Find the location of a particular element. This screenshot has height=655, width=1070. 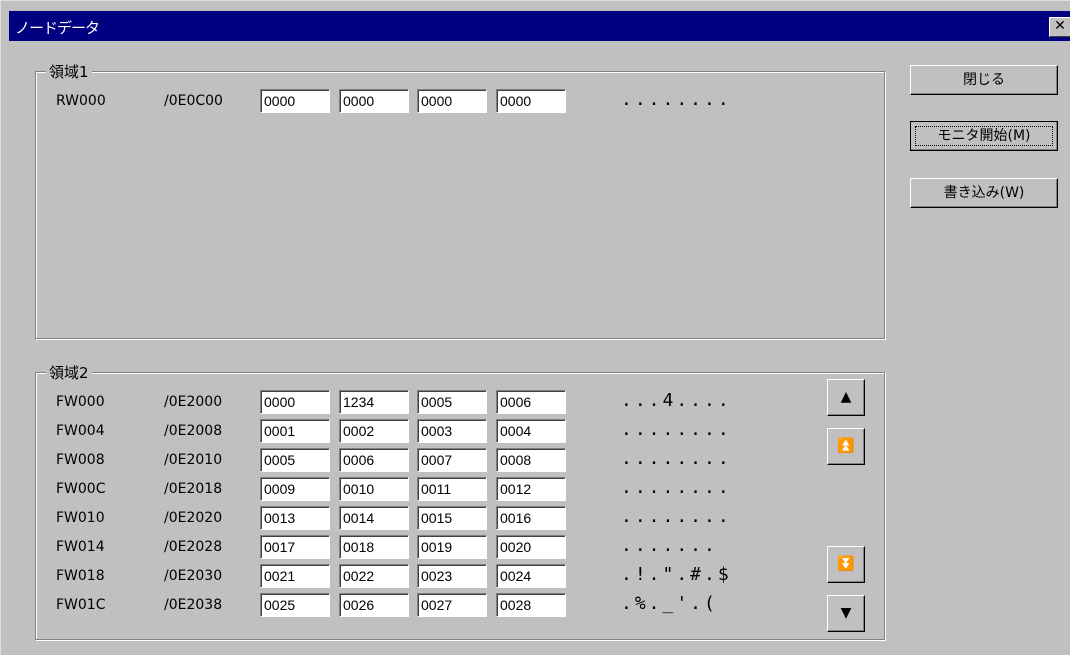

row-physical-address: /0E2010 is located at coordinates (193, 460).